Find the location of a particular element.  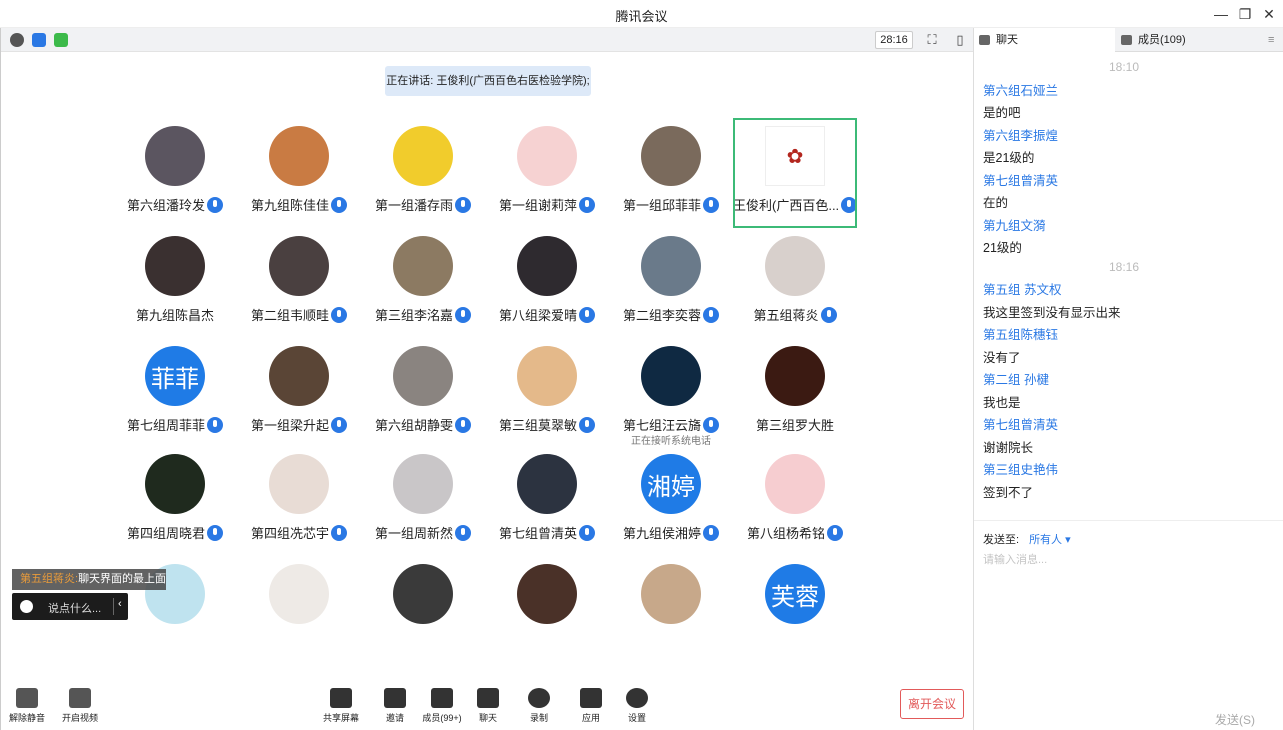

panel-menu-icon: ≡ is located at coordinates (1271, 40).